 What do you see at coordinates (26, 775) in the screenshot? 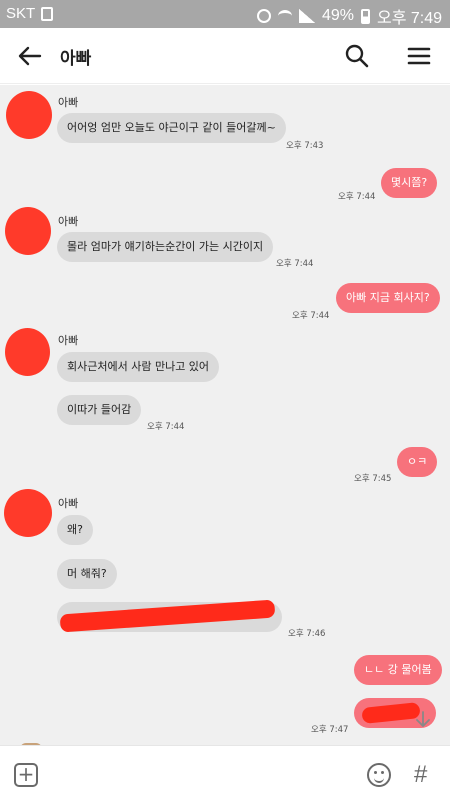
I see `plus-box-icon: +` at bounding box center [26, 775].